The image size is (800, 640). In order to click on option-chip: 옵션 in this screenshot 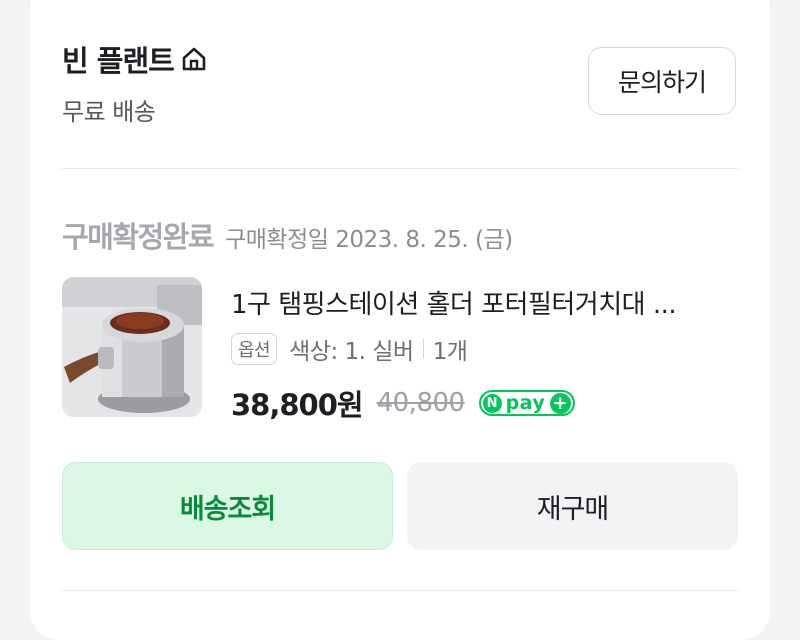, I will do `click(254, 349)`.